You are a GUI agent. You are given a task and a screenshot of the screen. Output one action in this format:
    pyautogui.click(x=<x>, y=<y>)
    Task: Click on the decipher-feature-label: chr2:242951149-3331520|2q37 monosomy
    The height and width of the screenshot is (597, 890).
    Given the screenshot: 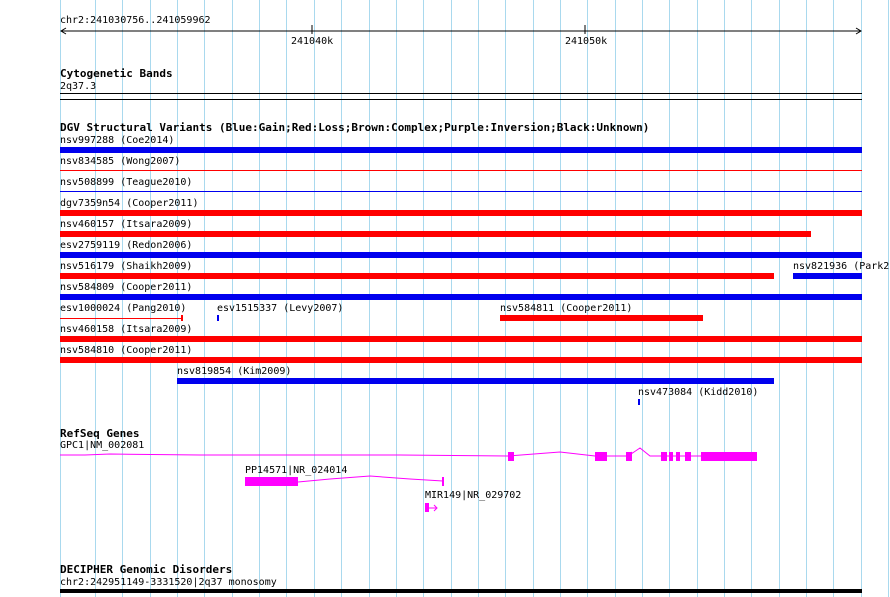 What is the action you would take?
    pyautogui.click(x=168, y=582)
    